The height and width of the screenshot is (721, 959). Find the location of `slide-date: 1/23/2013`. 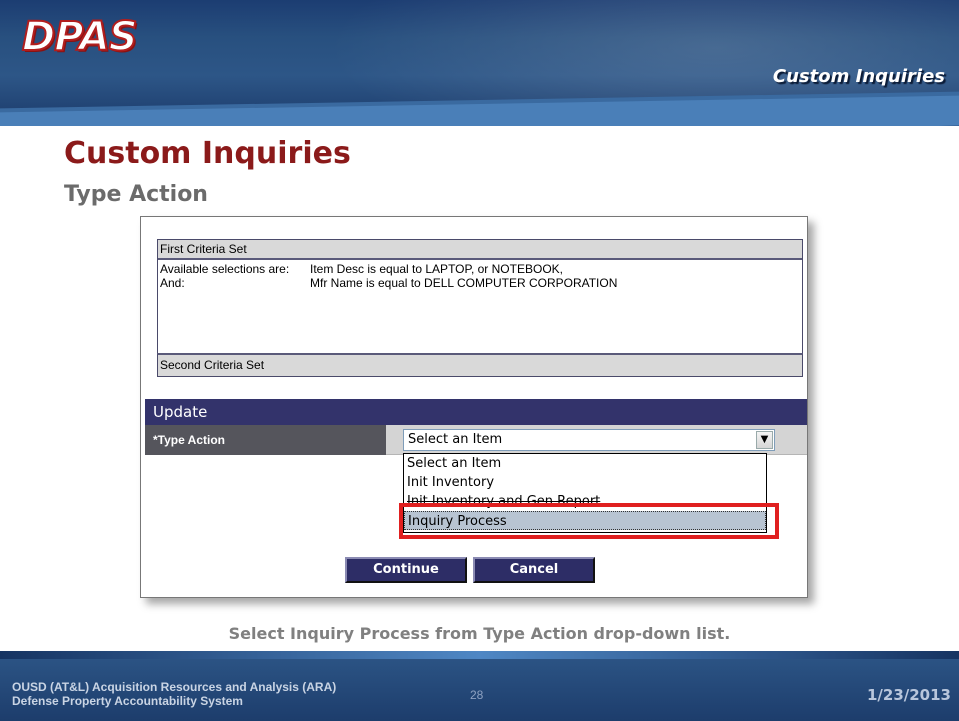

slide-date: 1/23/2013 is located at coordinates (908, 695).